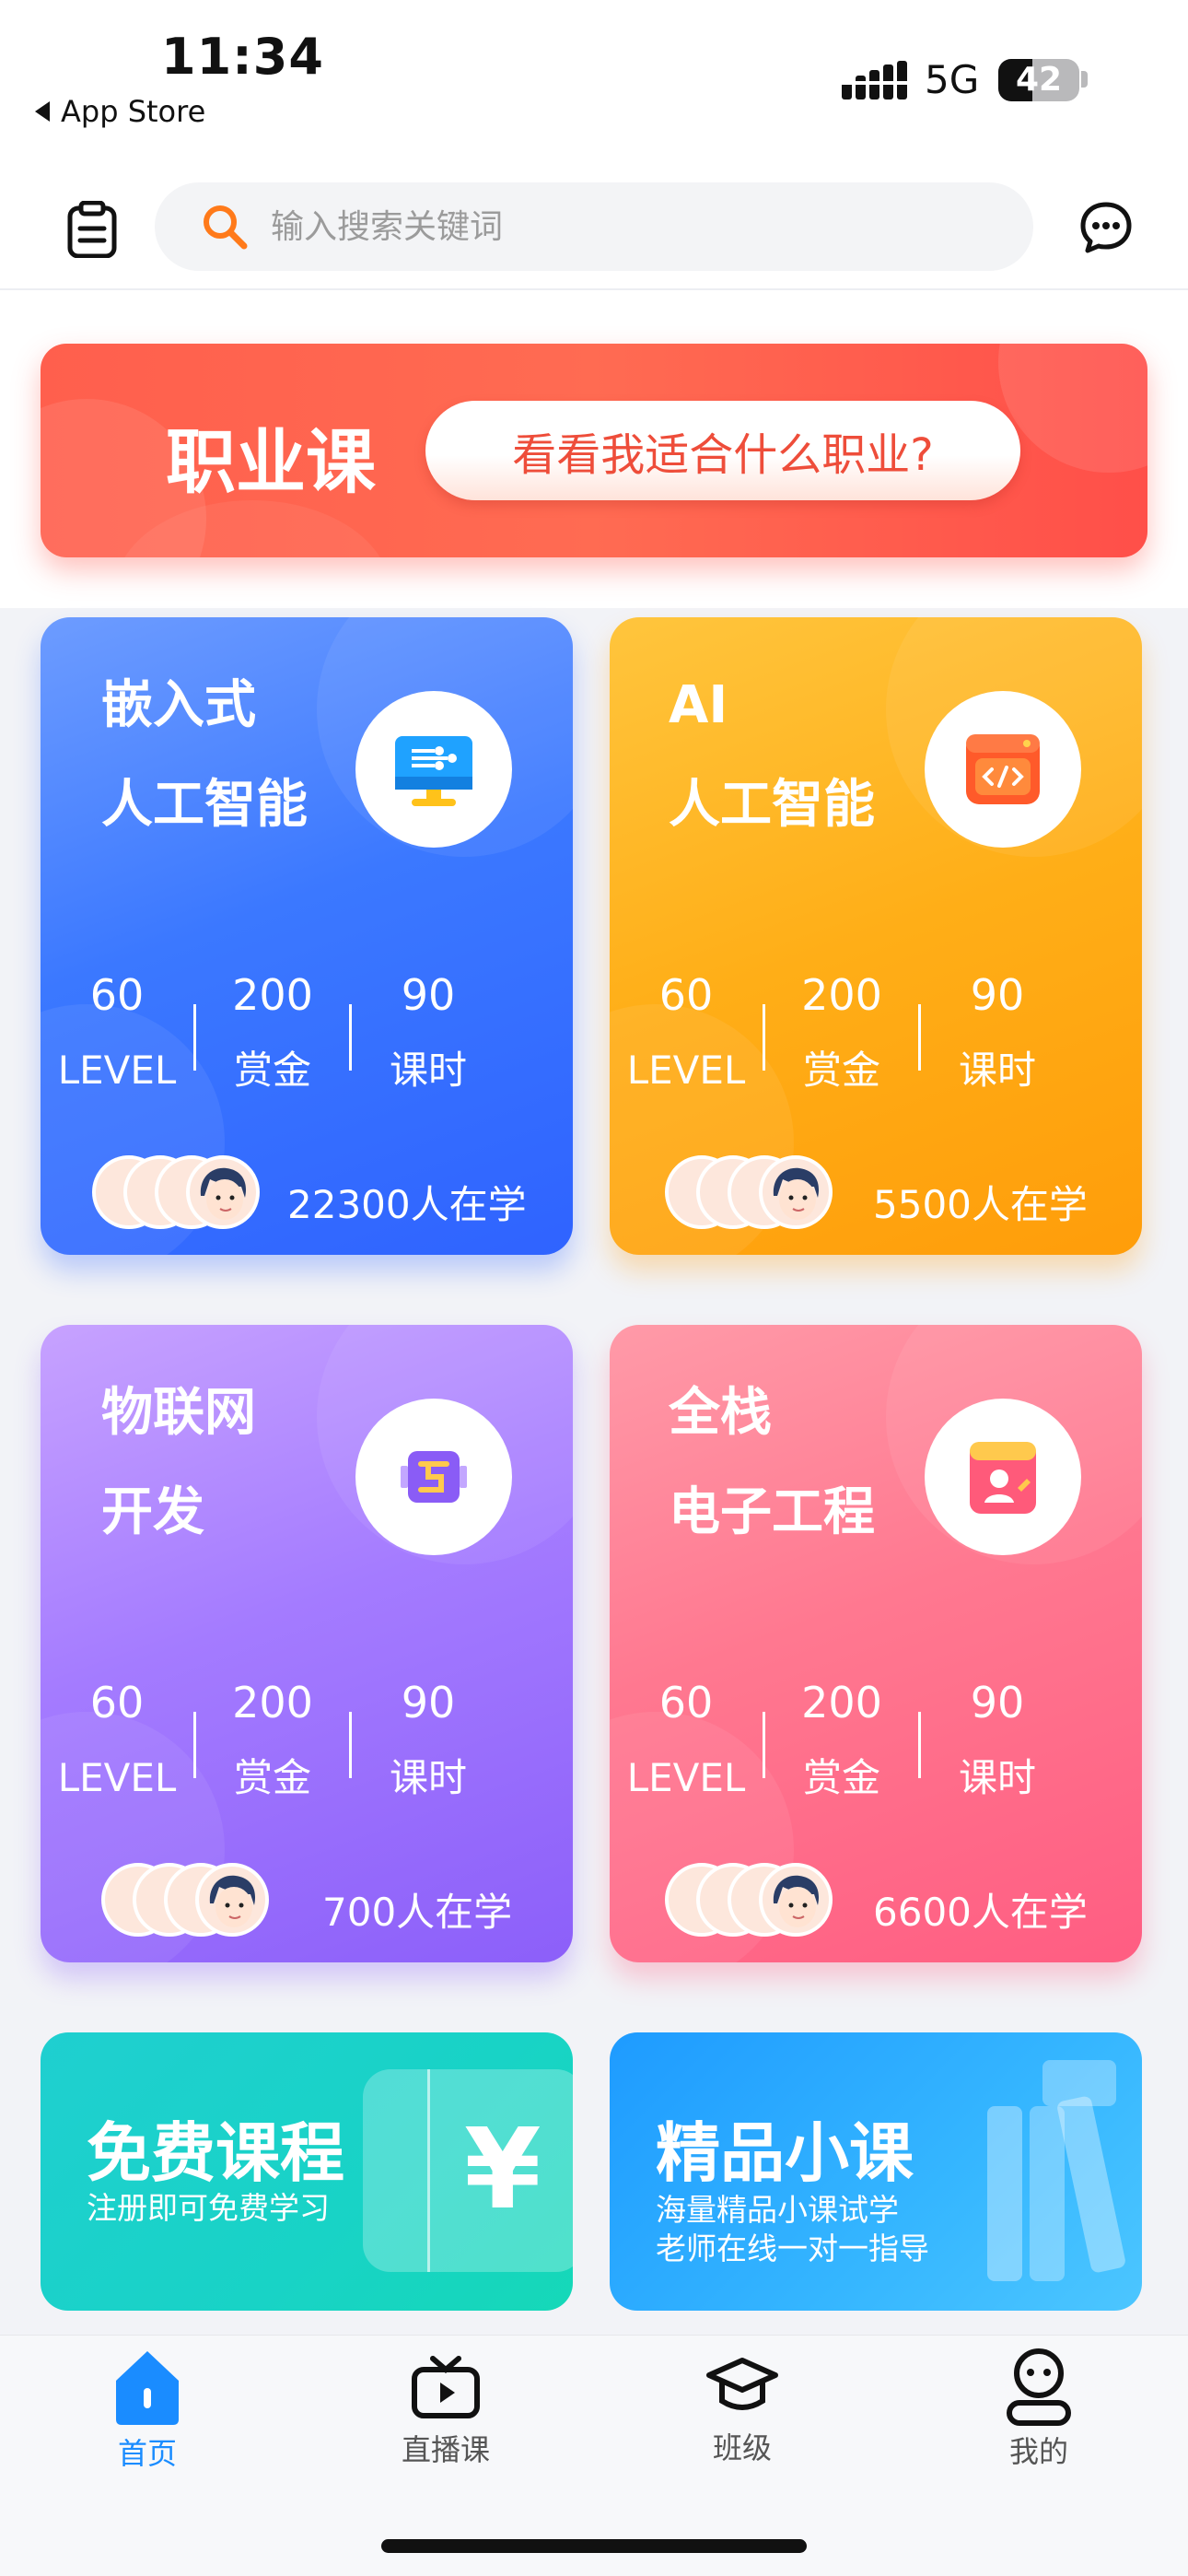 This screenshot has height=2576, width=1188. Describe the element at coordinates (42, 111) in the screenshot. I see `back-arrow-icon` at that location.